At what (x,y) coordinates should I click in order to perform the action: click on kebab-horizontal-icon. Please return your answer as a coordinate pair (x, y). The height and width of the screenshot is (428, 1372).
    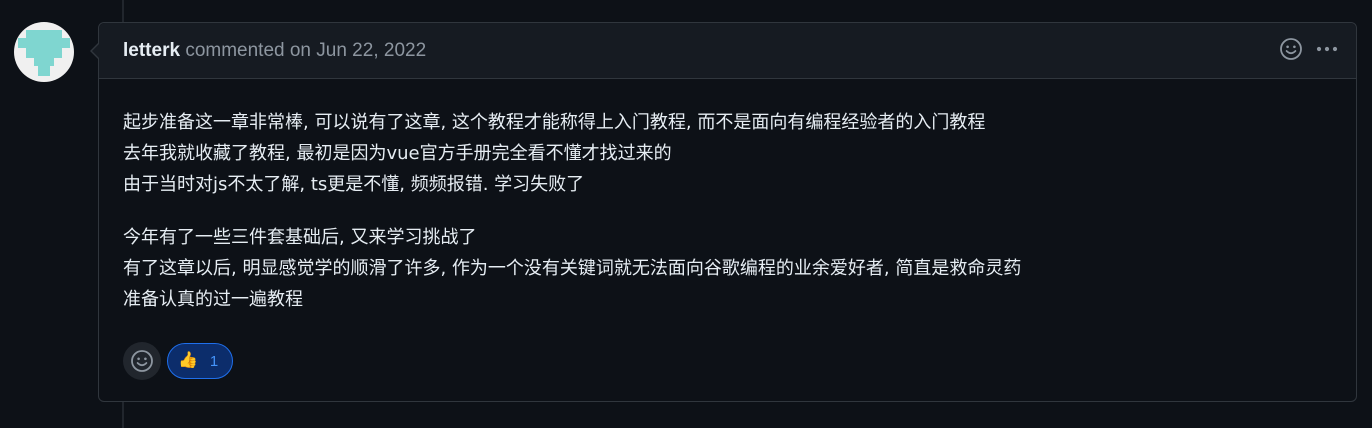
    Looking at the image, I should click on (1327, 49).